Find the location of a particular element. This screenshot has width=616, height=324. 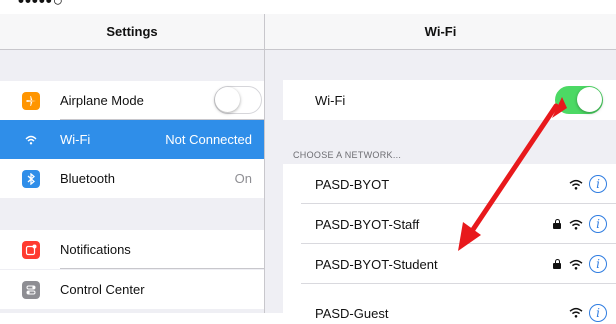

control-center-icon is located at coordinates (31, 289).